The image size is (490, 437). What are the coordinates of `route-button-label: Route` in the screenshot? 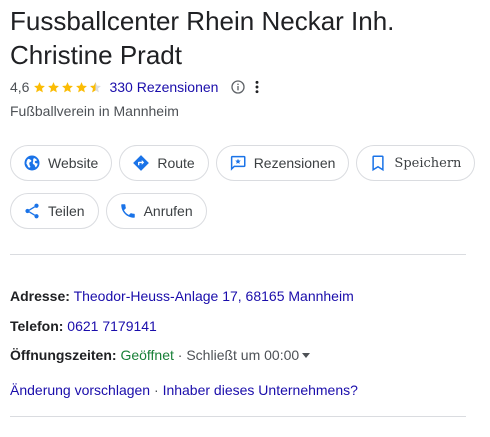 It's located at (176, 163).